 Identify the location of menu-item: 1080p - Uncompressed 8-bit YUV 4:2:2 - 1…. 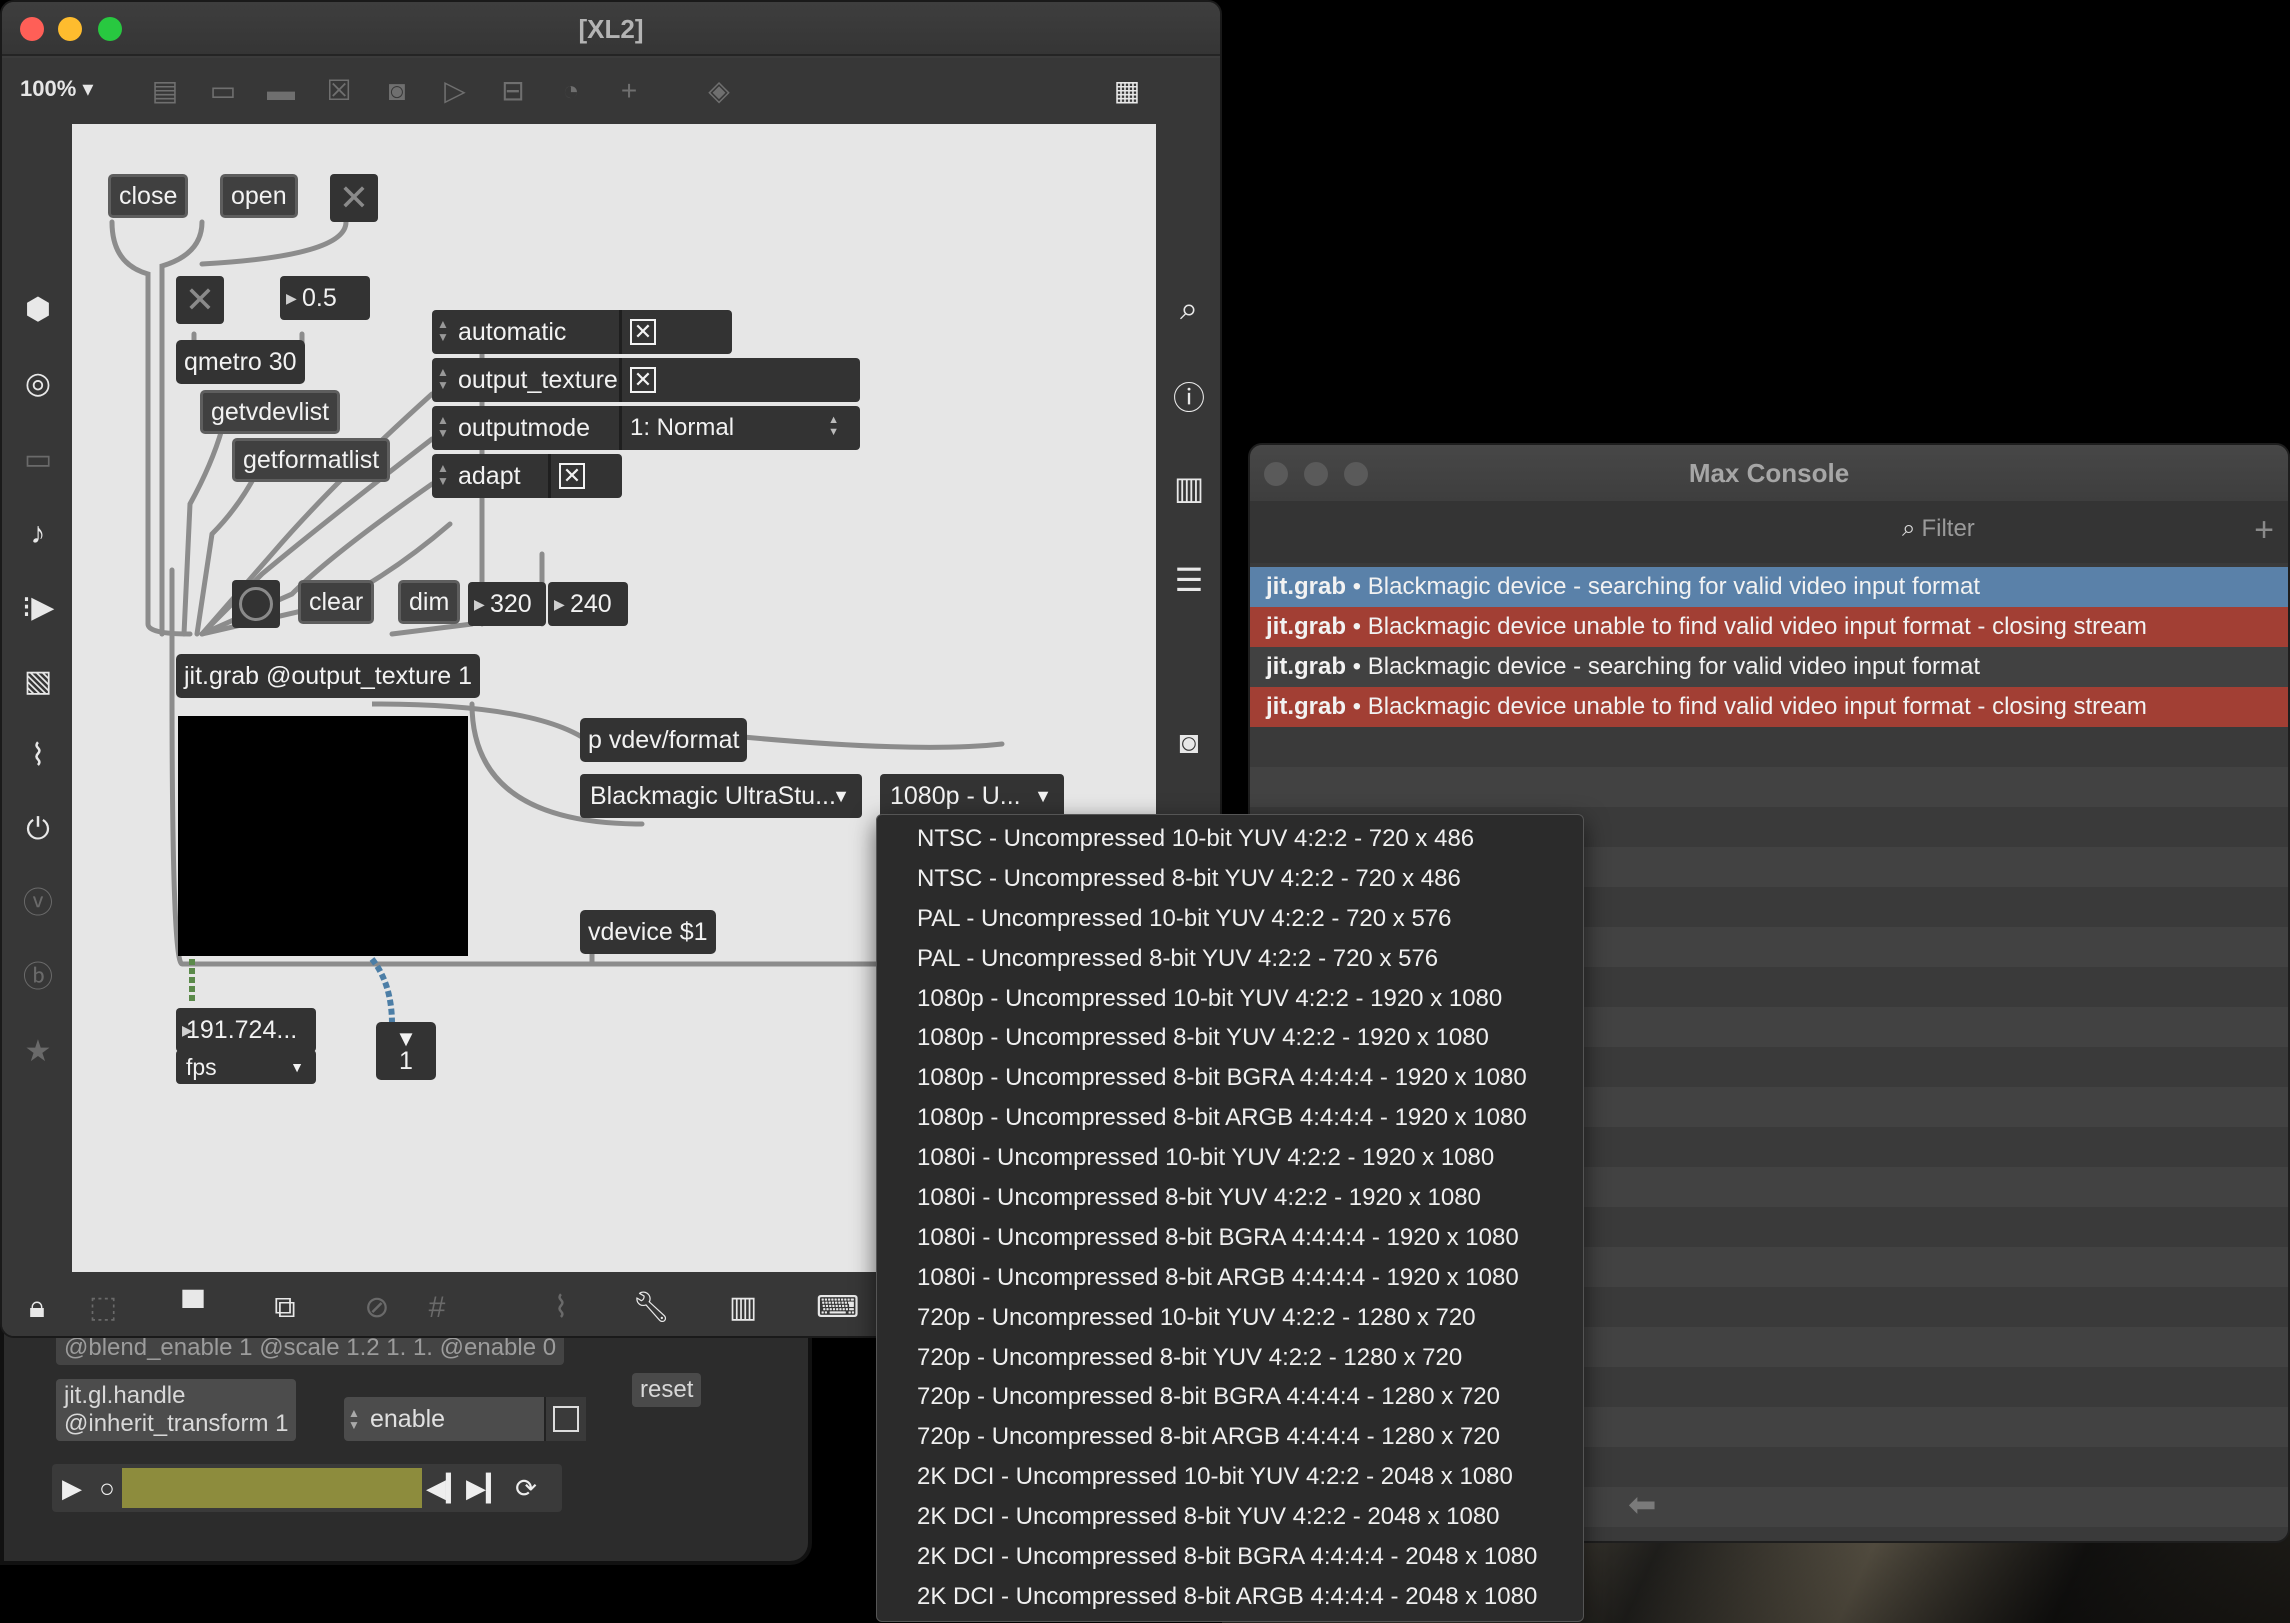
(1230, 1038).